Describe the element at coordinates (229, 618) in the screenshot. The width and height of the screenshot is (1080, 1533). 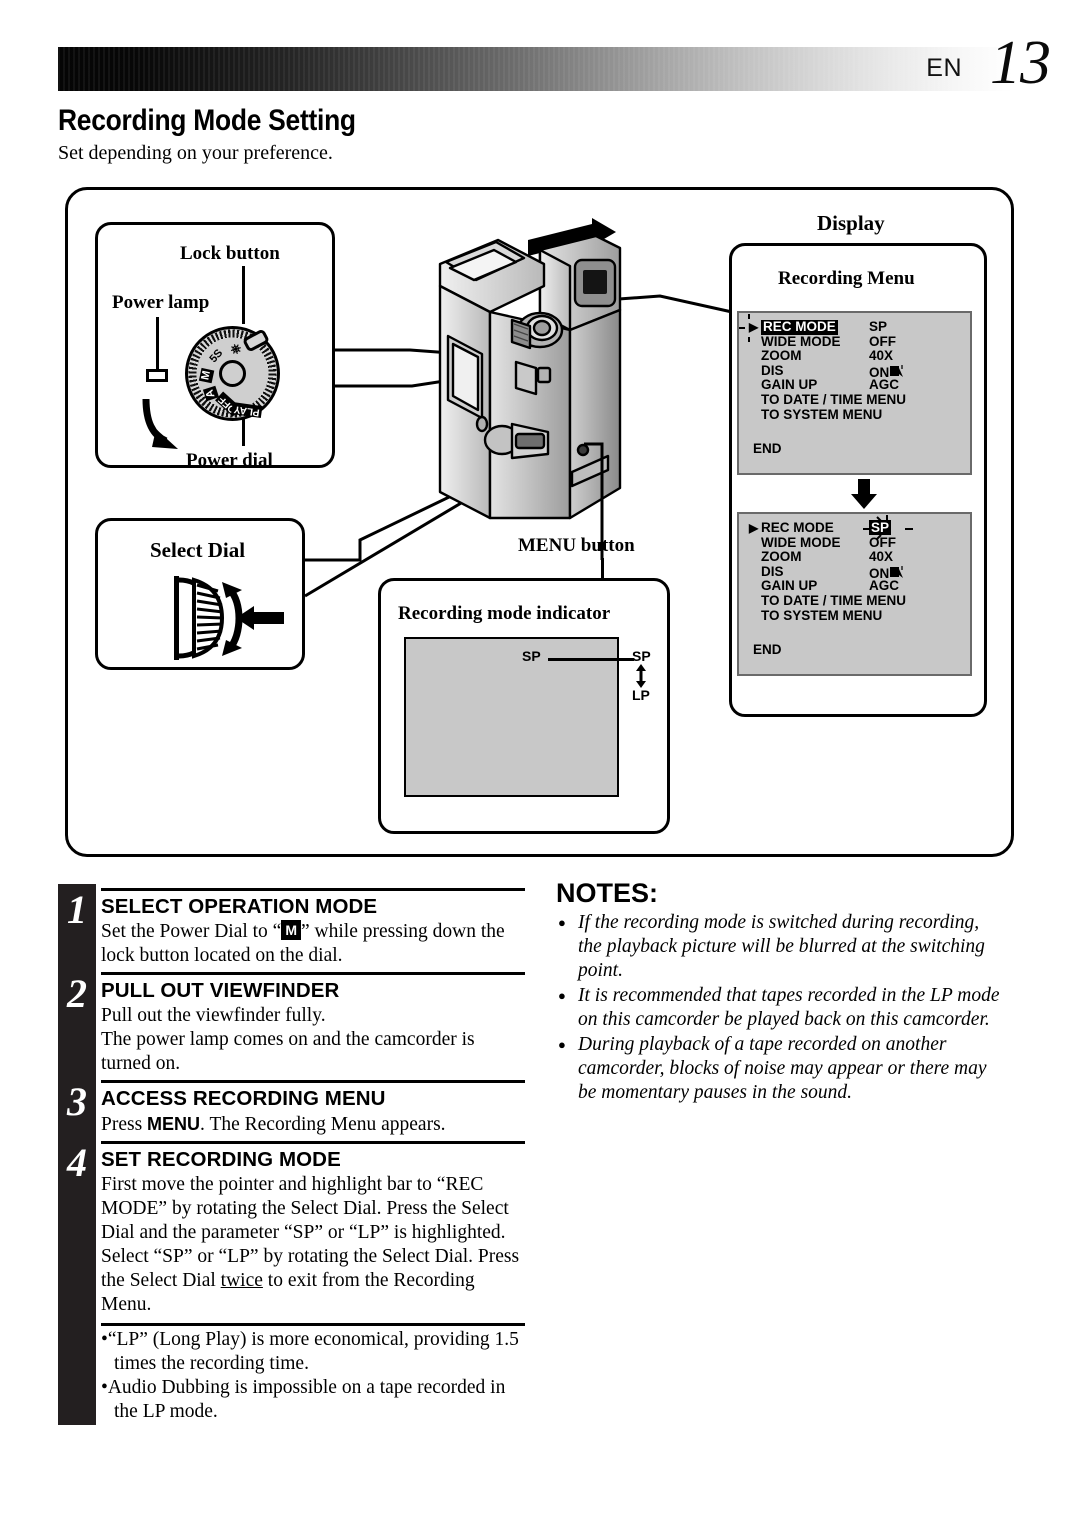
I see `select-dial-icon` at that location.